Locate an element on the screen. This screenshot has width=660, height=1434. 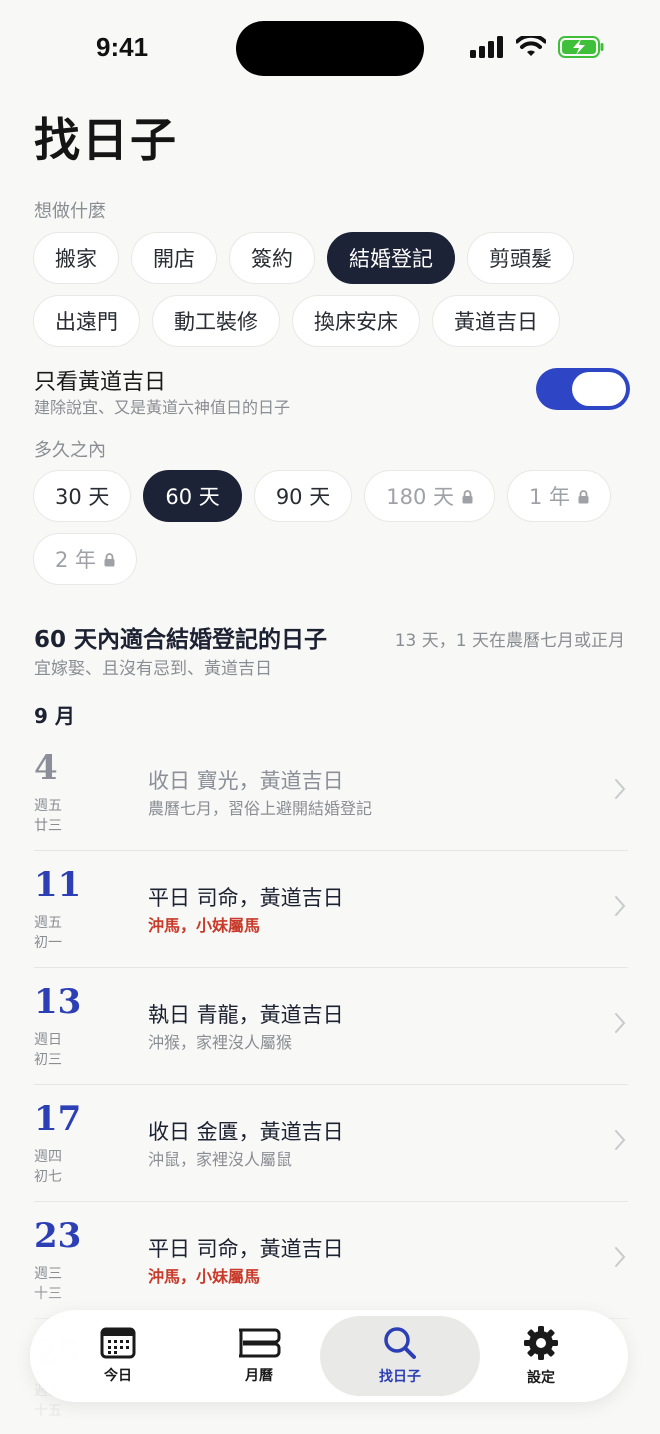
day-number: 17 is located at coordinates (58, 1119).